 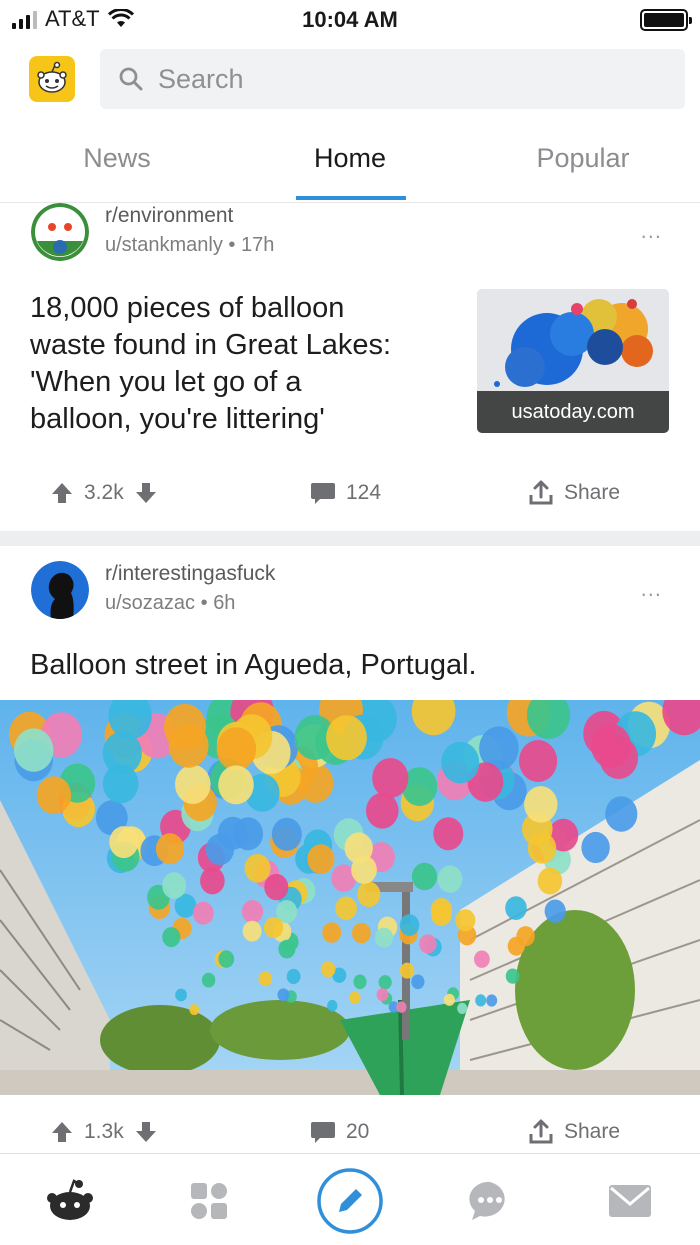 I want to click on author: u/sozazac, so click(x=150, y=603).